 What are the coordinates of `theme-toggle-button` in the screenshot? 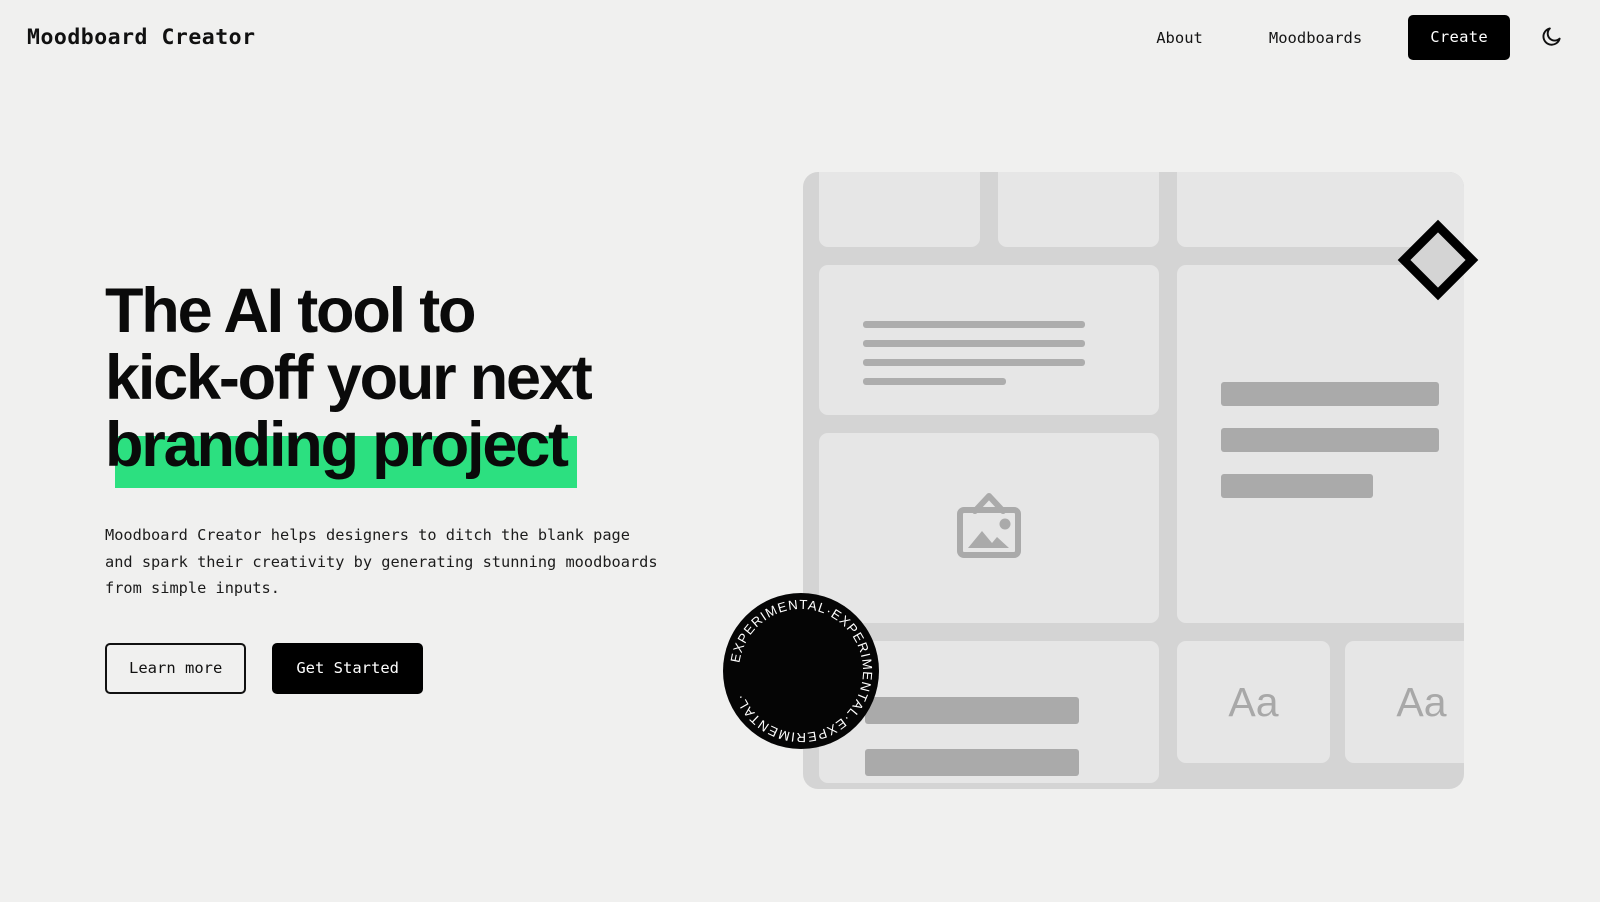 It's located at (1551, 38).